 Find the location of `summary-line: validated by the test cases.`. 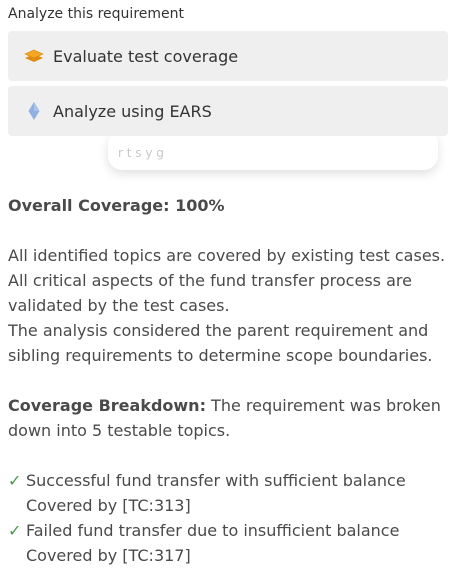

summary-line: validated by the test cases. is located at coordinates (119, 305).